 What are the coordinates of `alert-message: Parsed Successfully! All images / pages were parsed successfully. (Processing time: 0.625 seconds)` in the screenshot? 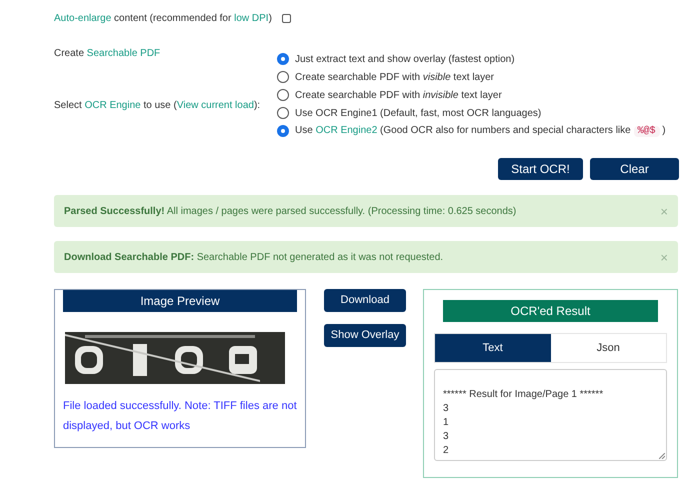 It's located at (290, 211).